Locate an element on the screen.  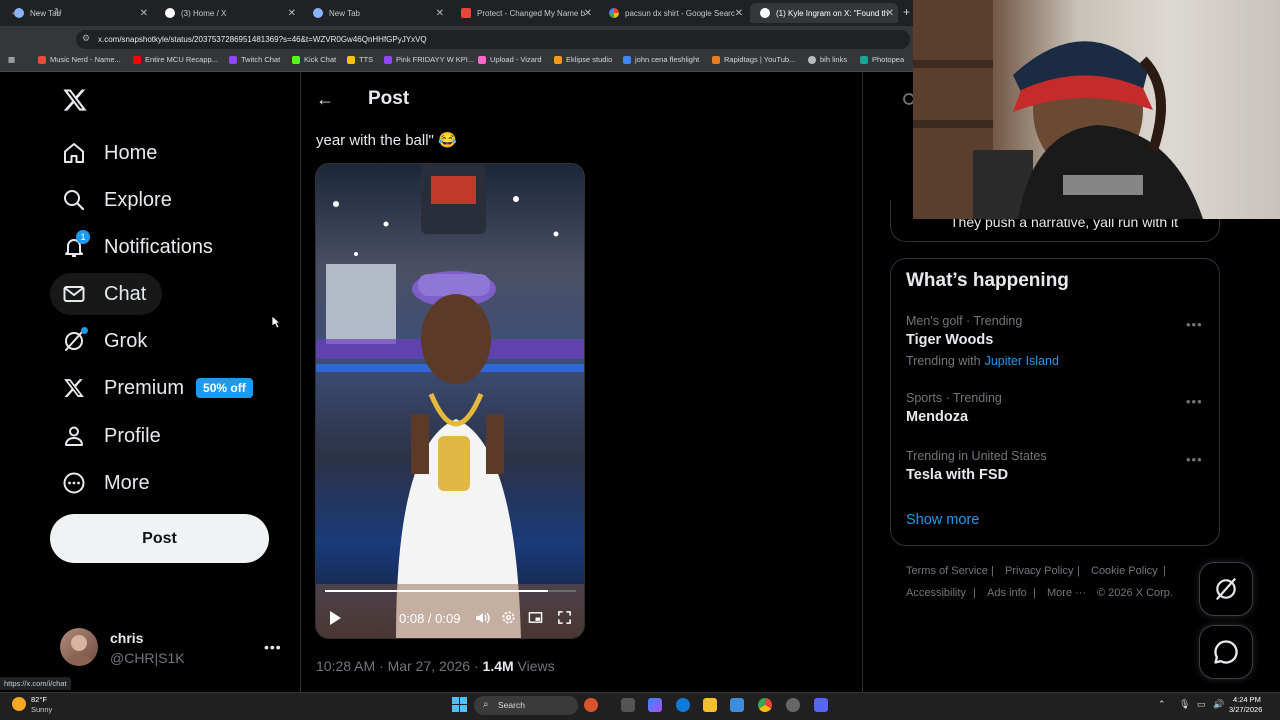
tab-title: (3) Home / X is located at coordinates (204, 13).